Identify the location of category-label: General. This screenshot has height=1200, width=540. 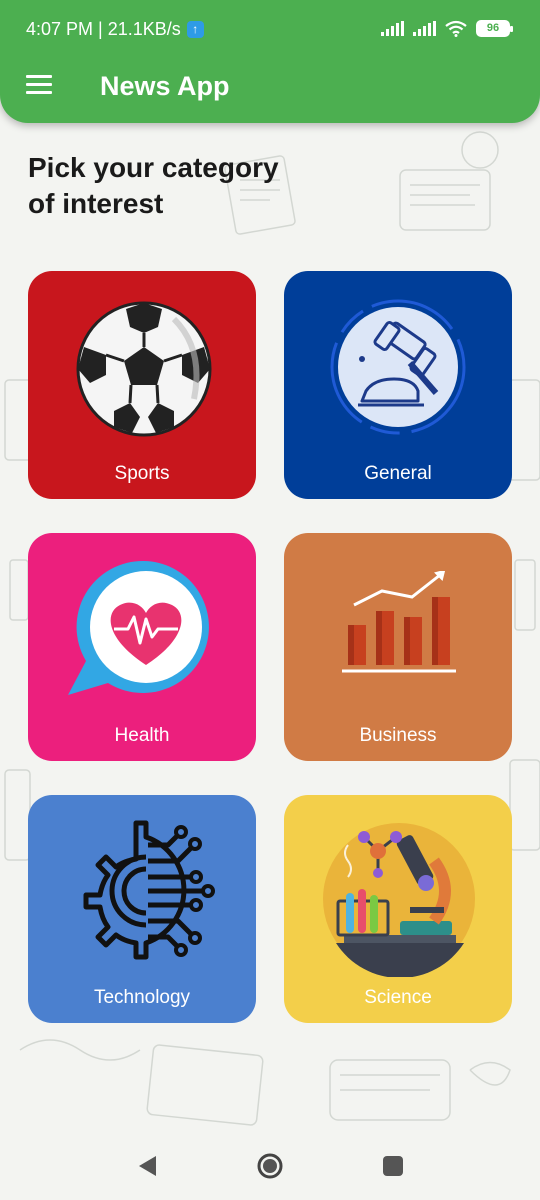
(398, 473).